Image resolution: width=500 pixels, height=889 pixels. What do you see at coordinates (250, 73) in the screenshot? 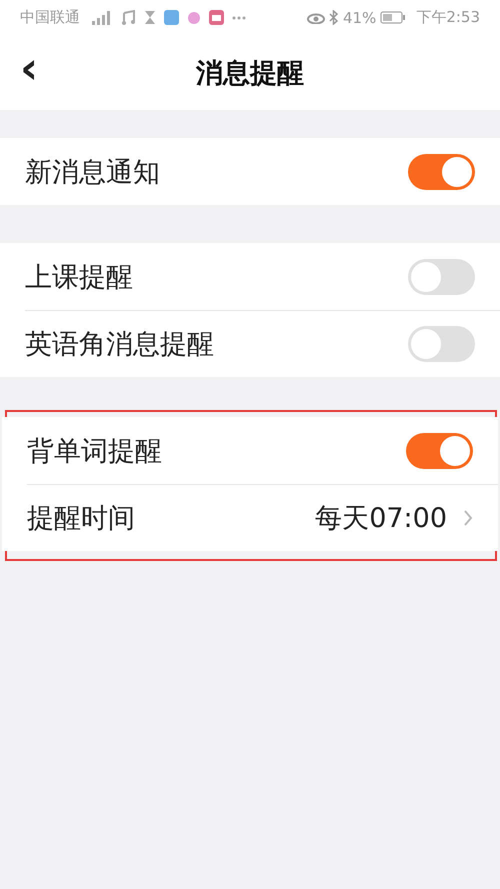
I see `page-title: 消息提醒` at bounding box center [250, 73].